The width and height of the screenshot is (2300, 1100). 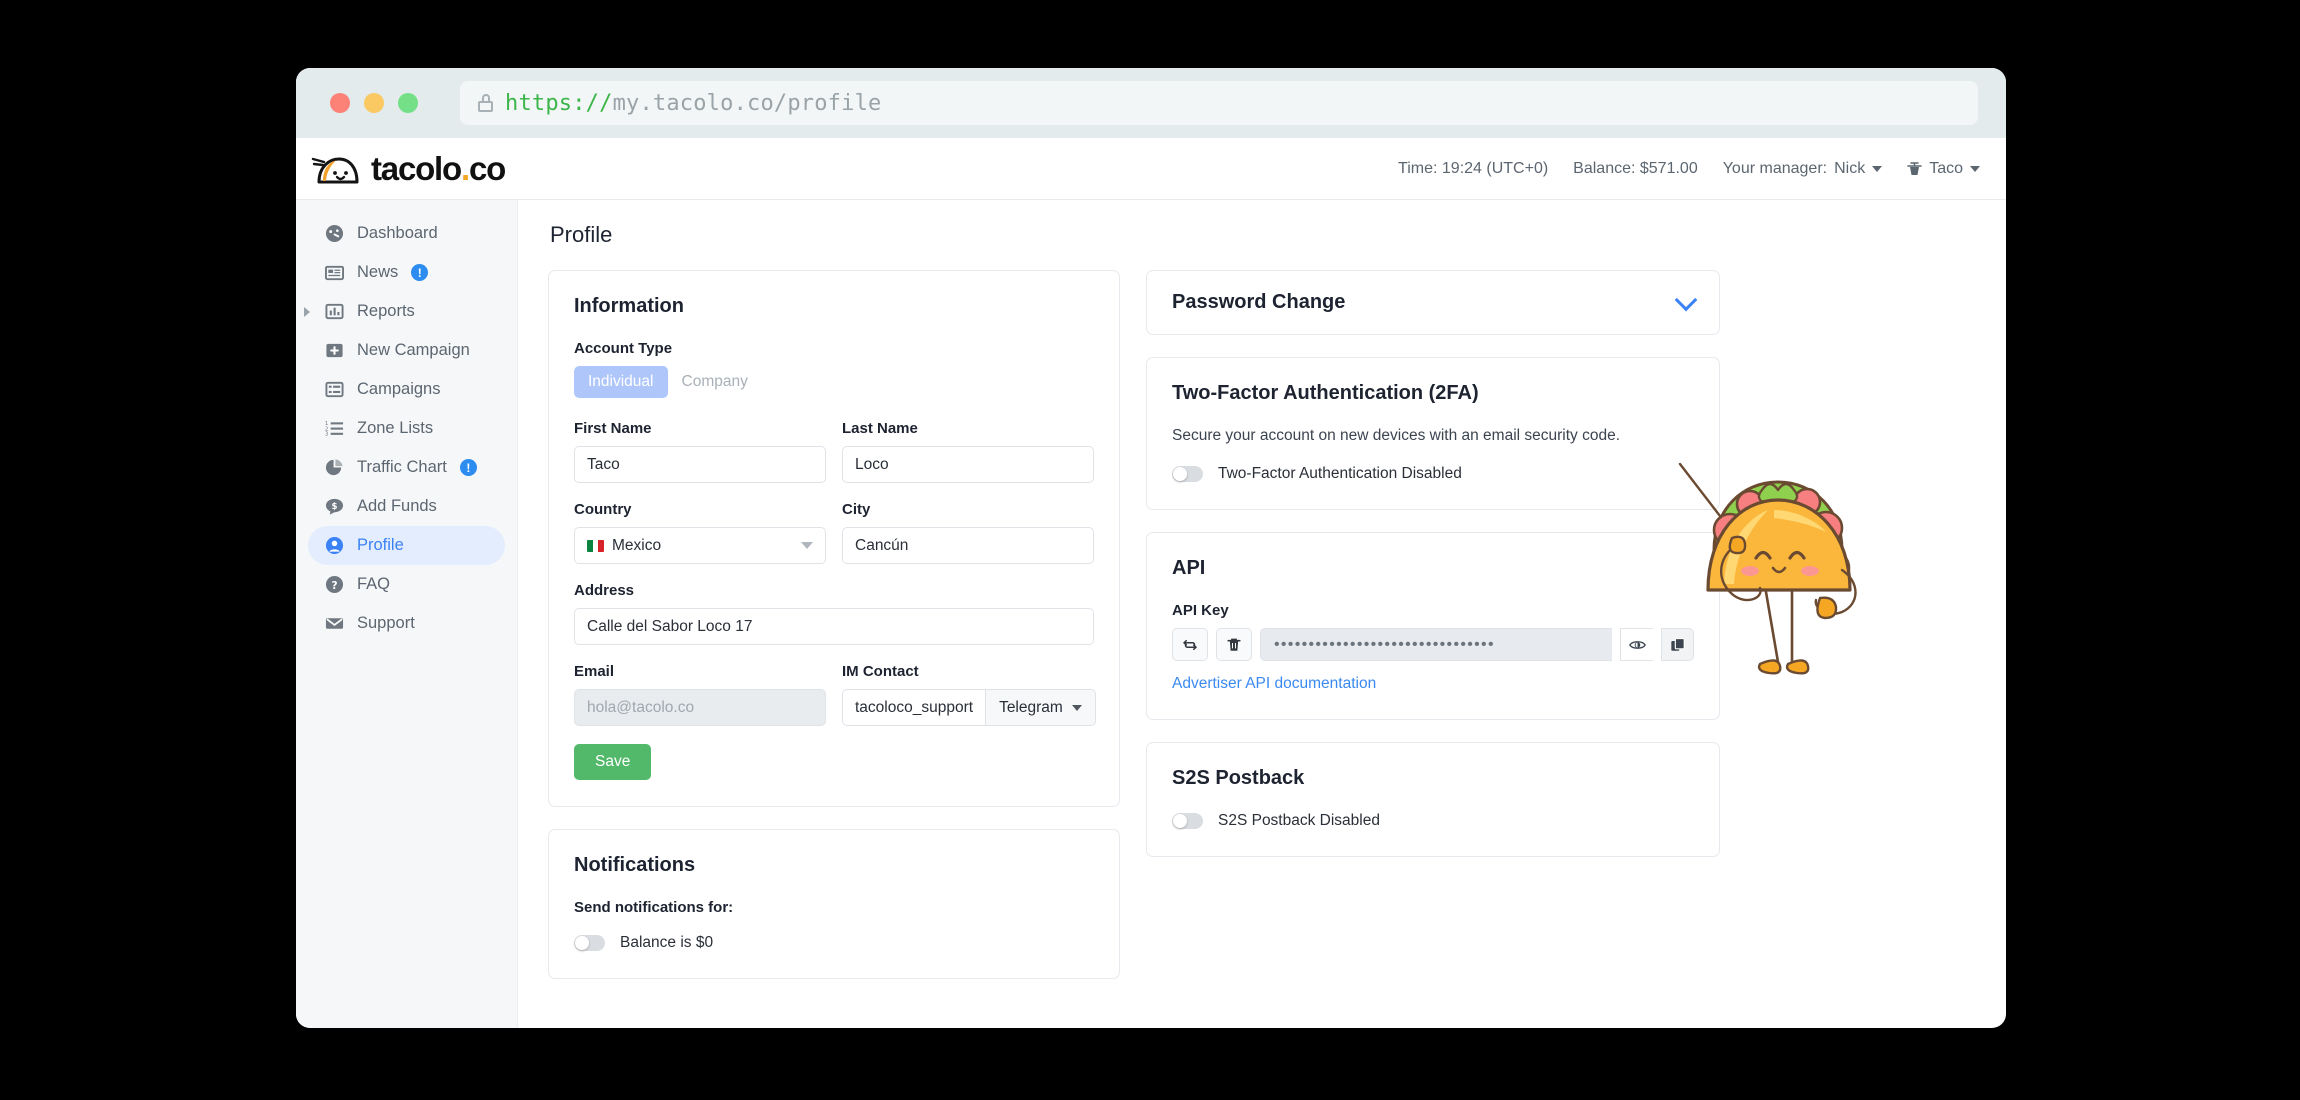 I want to click on password-change-card: Password Change, so click(x=1433, y=302).